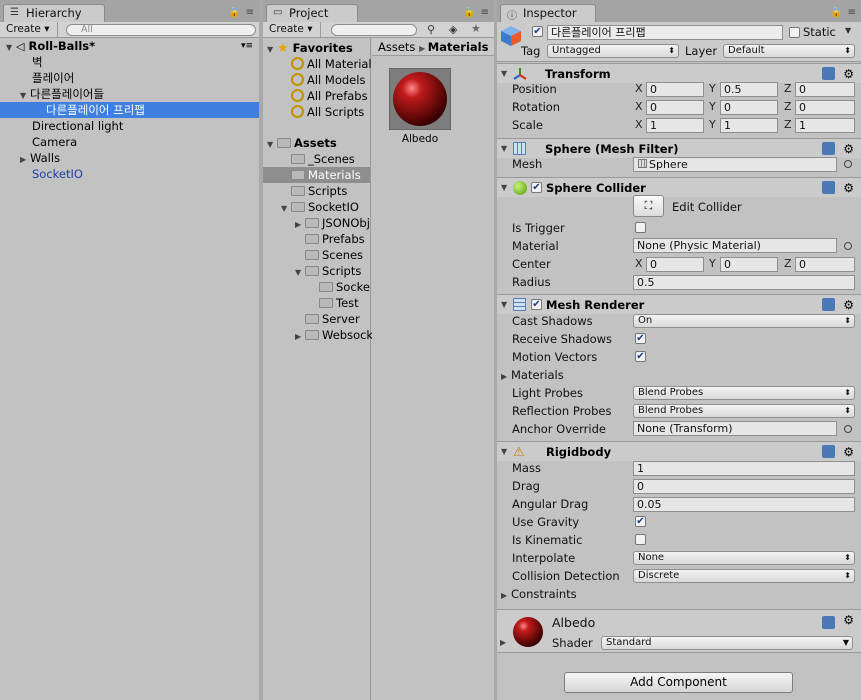 The image size is (861, 700). What do you see at coordinates (679, 304) in the screenshot?
I see `renderer-header: ▼ ✔ Mesh Renderer ⚙` at bounding box center [679, 304].